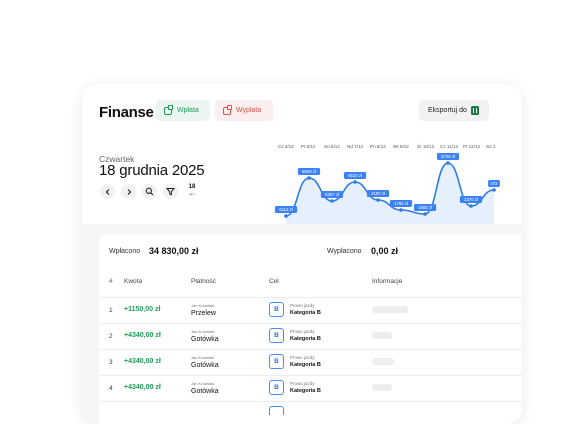 This screenshot has width=576, height=424. What do you see at coordinates (203, 313) in the screenshot?
I see `row-method: Przelew` at bounding box center [203, 313].